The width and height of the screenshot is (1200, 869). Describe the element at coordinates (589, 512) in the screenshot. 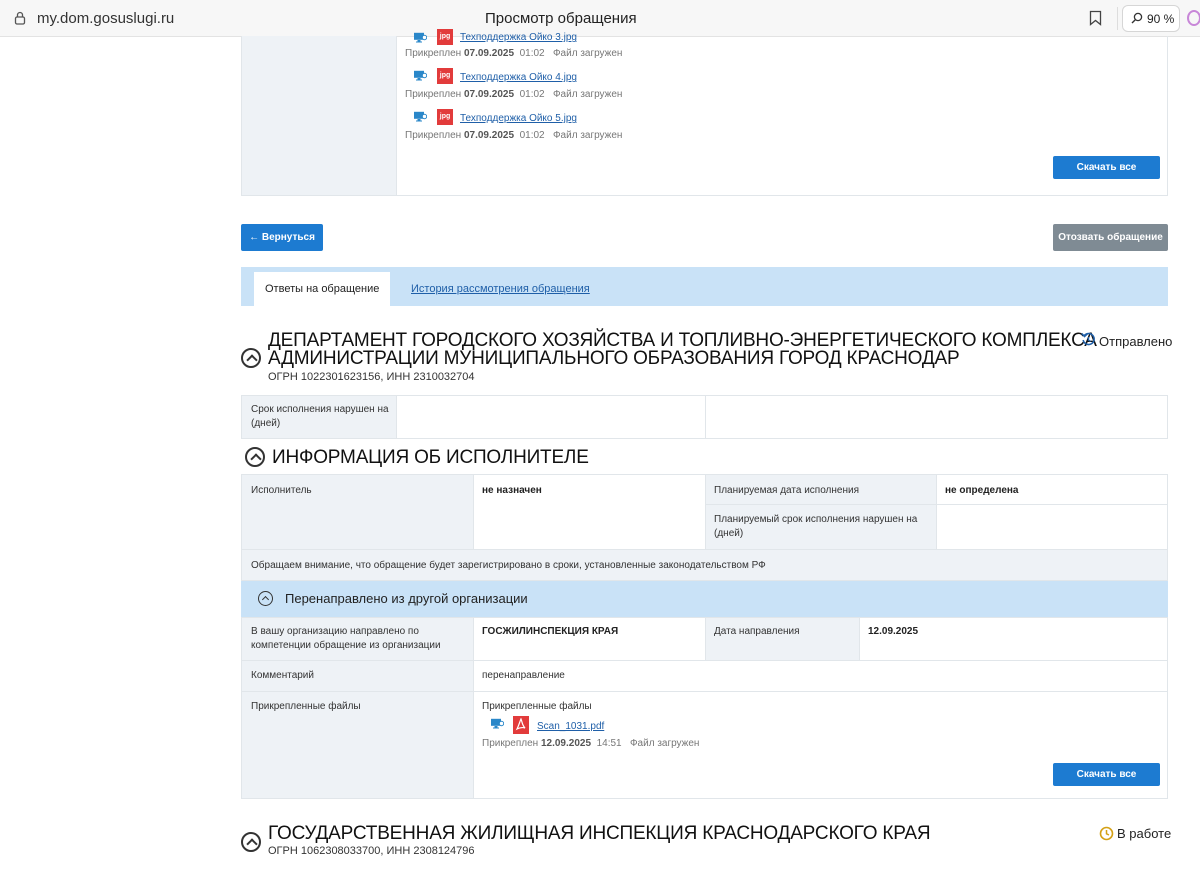

I see `executor-value-cell: не назначен` at that location.